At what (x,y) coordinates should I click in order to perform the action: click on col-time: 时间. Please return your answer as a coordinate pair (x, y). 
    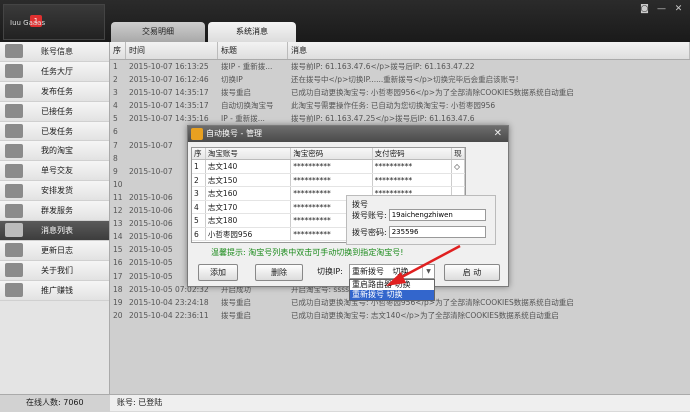
    Looking at the image, I should click on (172, 50).